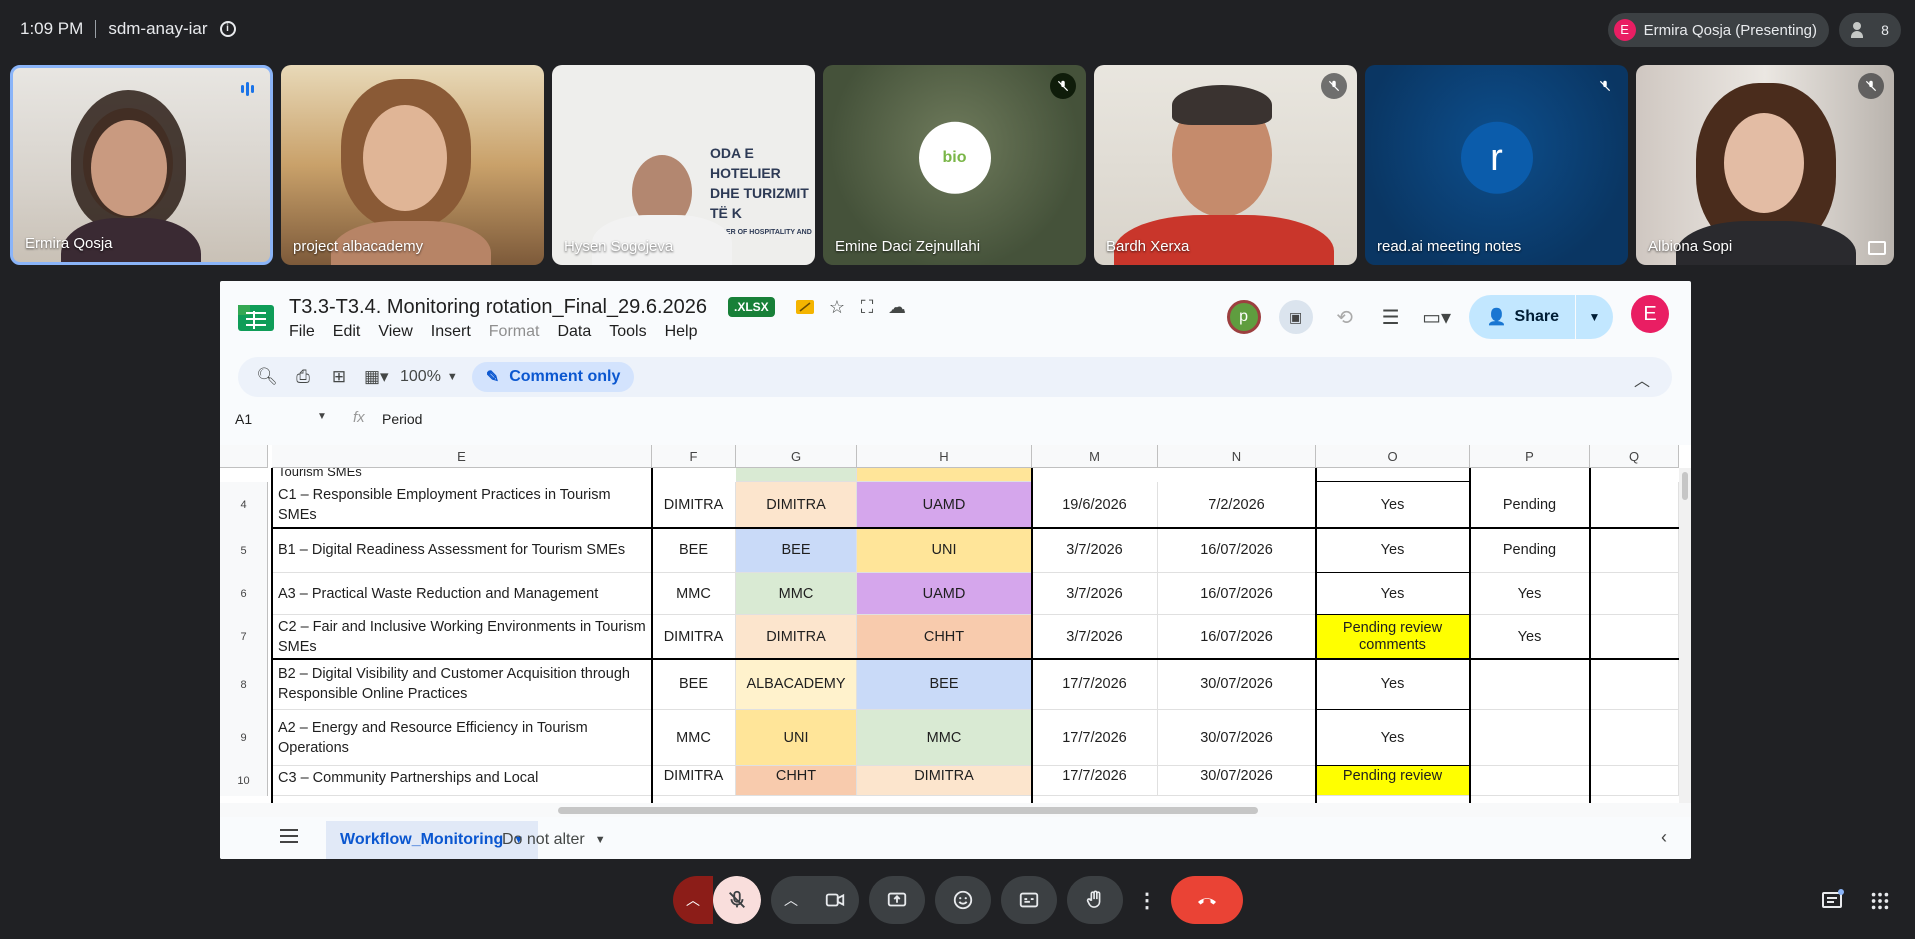 Image resolution: width=1915 pixels, height=939 pixels. I want to click on row-header: 9, so click(244, 738).